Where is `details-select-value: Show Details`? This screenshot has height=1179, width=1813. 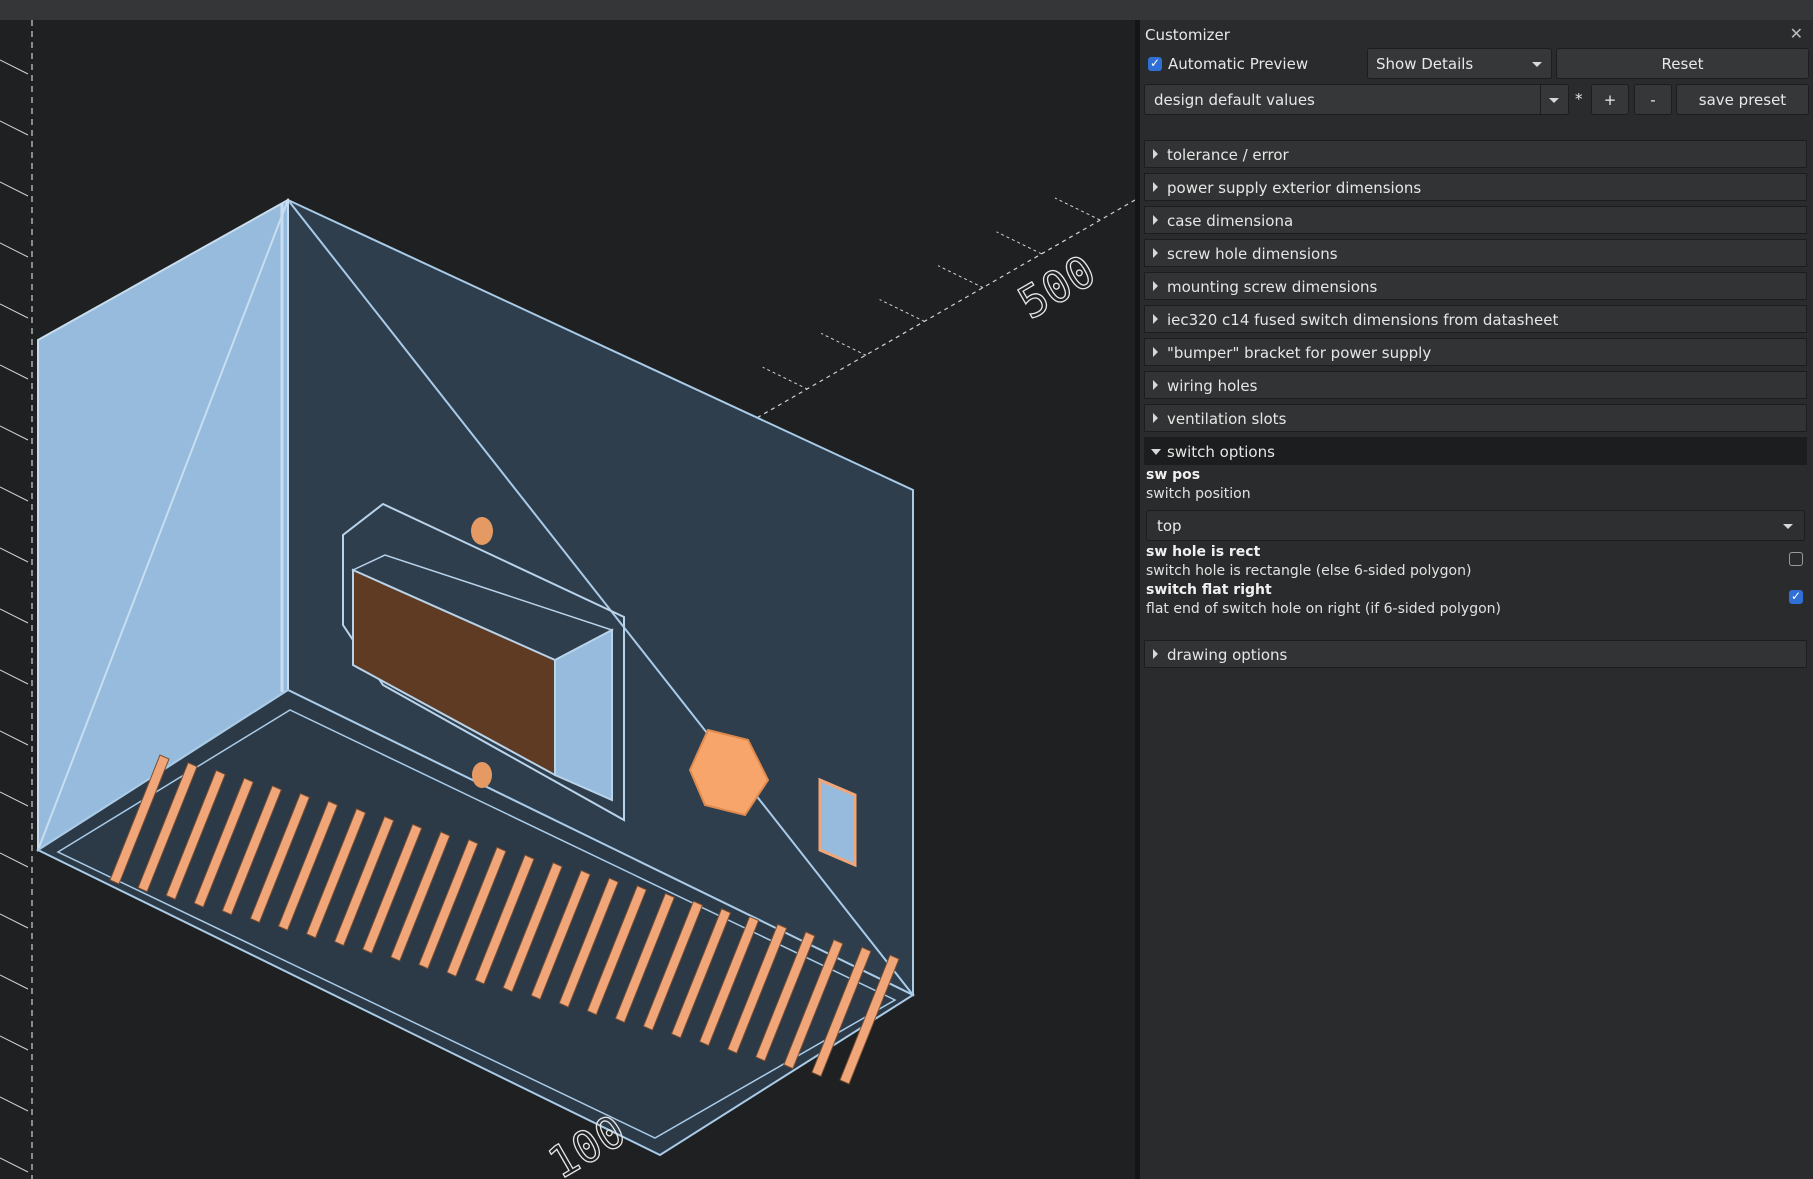 details-select-value: Show Details is located at coordinates (1425, 63).